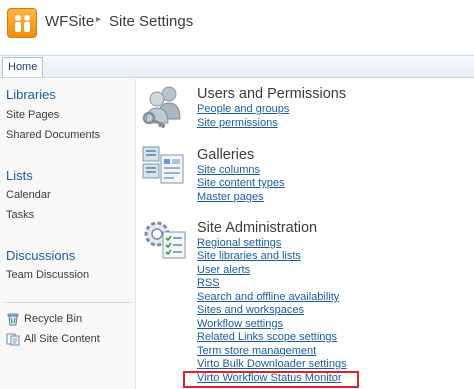 This screenshot has height=389, width=474. Describe the element at coordinates (228, 170) in the screenshot. I see `link-site-columns: Site columns` at that location.